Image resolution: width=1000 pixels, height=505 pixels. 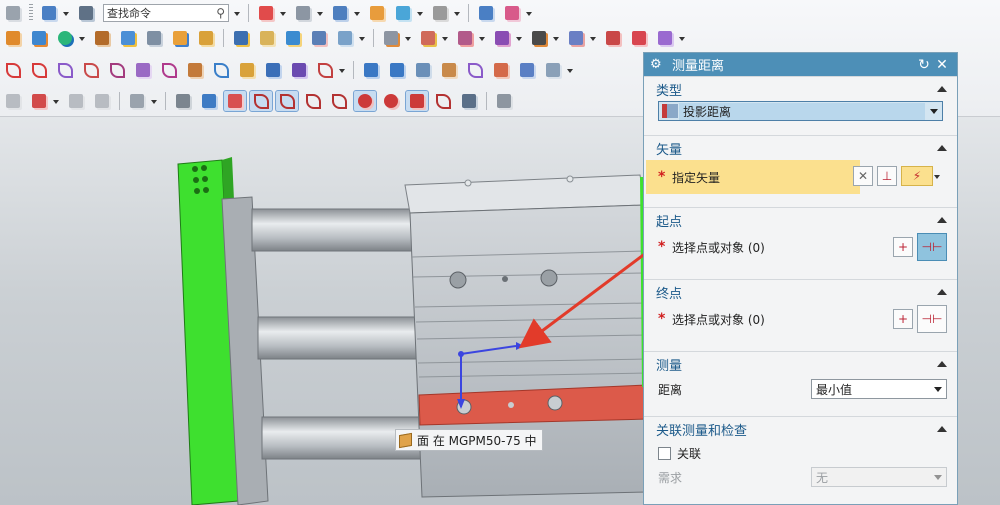 What do you see at coordinates (273, 70) in the screenshot?
I see `bridge-curve-icon` at bounding box center [273, 70].